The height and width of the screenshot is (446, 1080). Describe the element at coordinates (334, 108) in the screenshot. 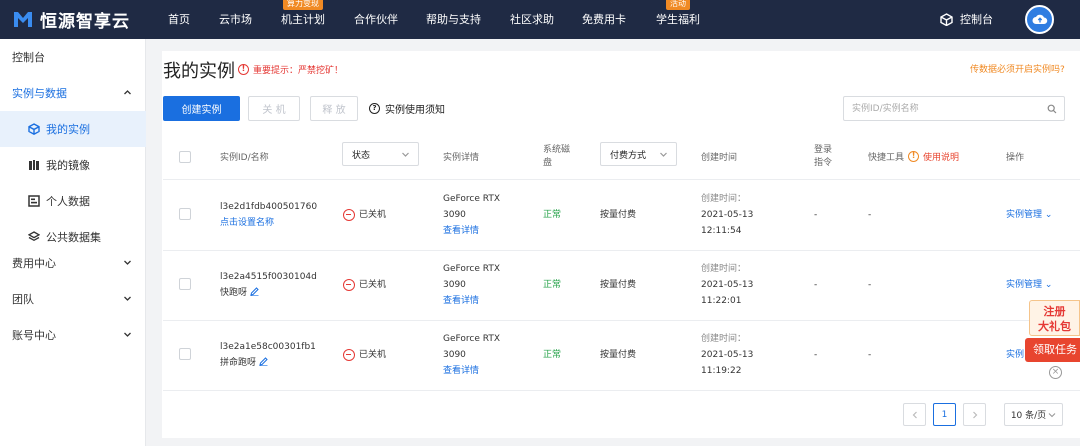

I see `release-button: 释 放` at that location.